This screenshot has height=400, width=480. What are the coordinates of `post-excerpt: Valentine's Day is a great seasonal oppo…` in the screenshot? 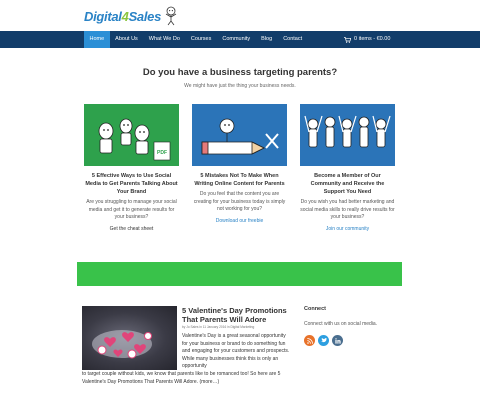 It's located at (236, 351).